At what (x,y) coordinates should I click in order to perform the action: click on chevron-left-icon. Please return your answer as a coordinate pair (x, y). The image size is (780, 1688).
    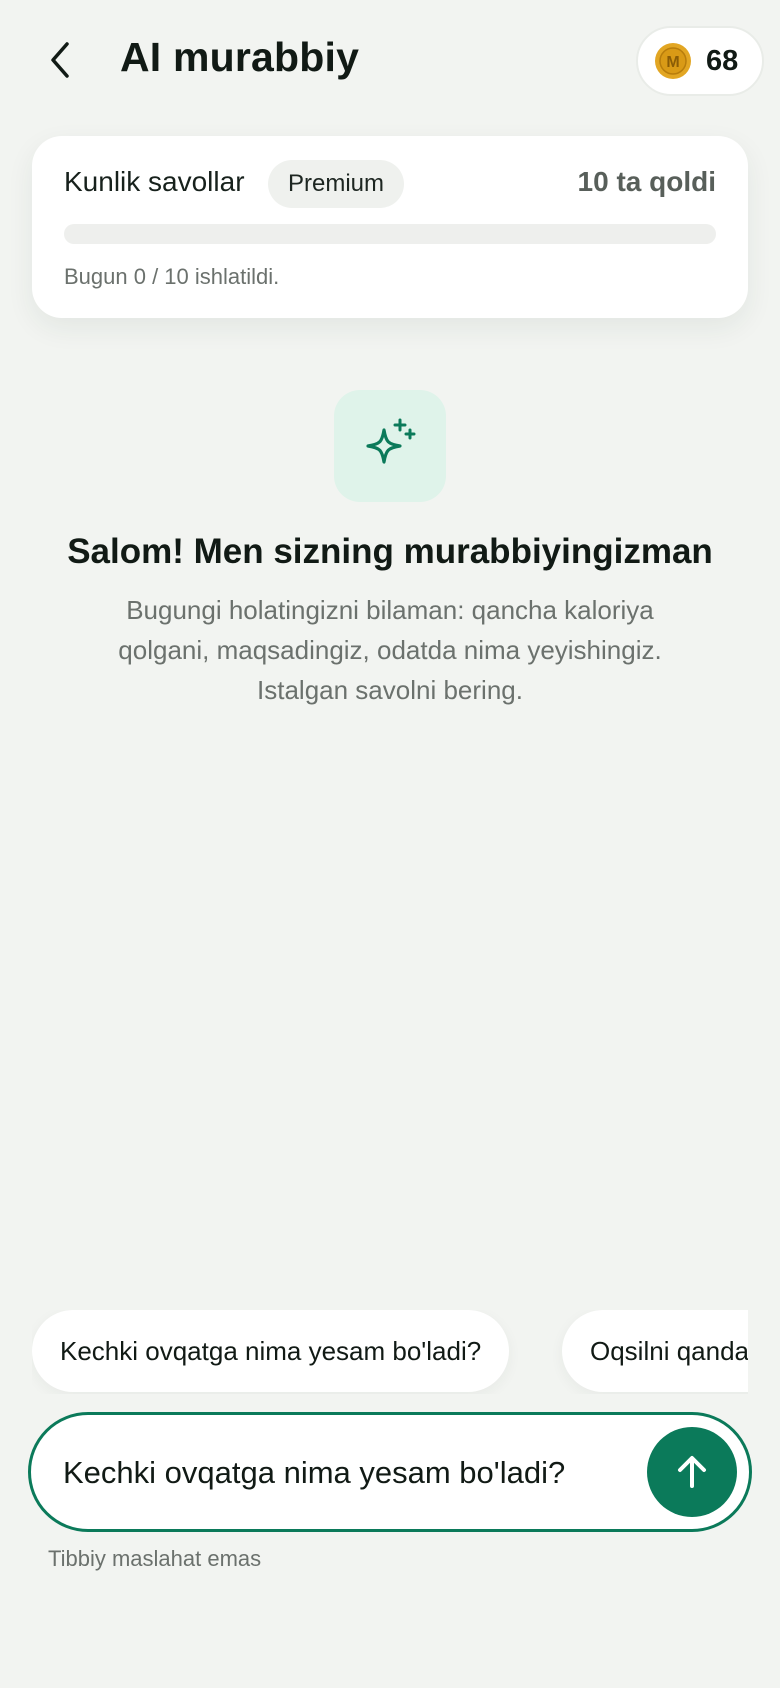
    Looking at the image, I should click on (60, 60).